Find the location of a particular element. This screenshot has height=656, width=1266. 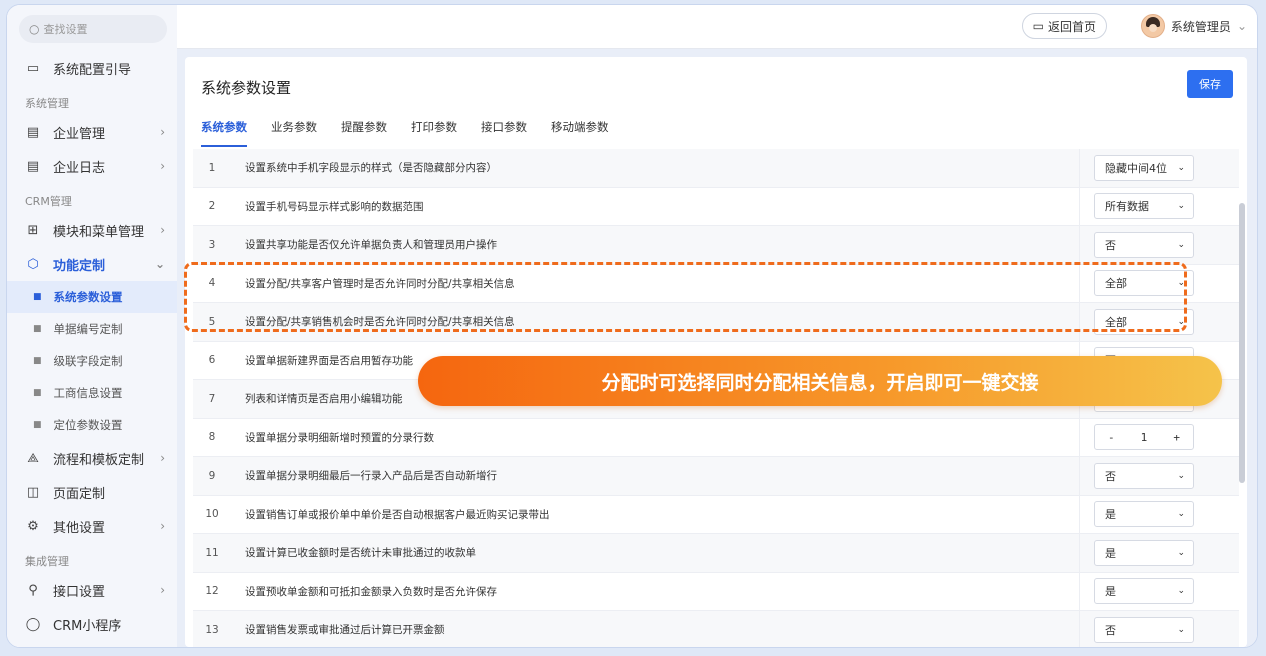

scrollbar is located at coordinates (1242, 343).